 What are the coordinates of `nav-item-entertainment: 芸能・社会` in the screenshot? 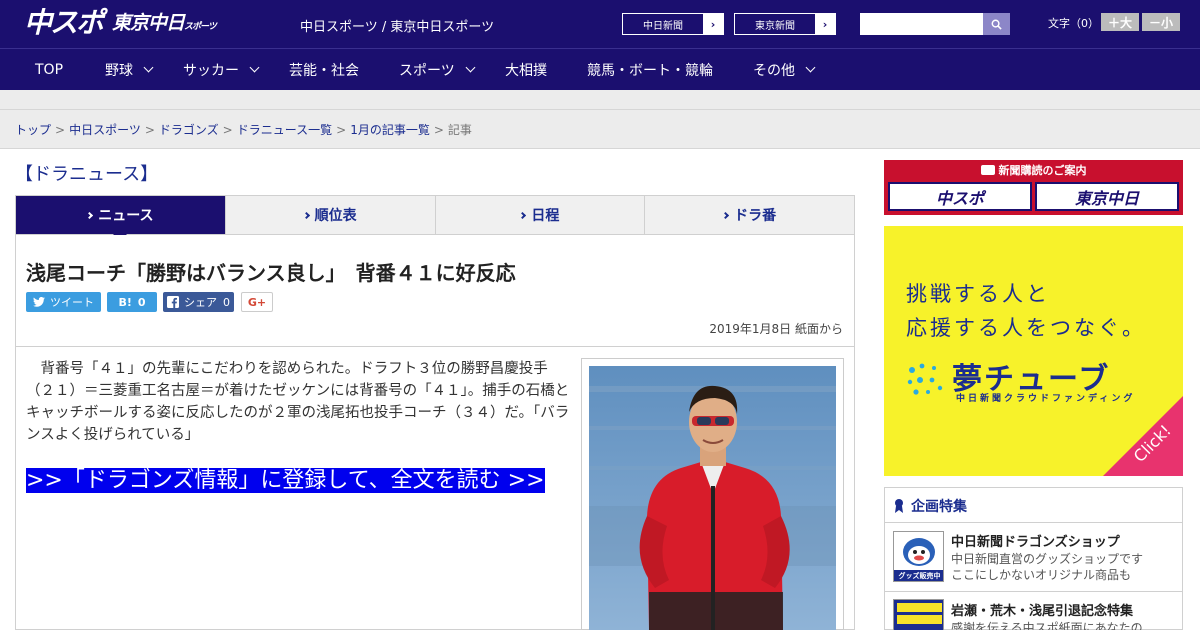 It's located at (324, 69).